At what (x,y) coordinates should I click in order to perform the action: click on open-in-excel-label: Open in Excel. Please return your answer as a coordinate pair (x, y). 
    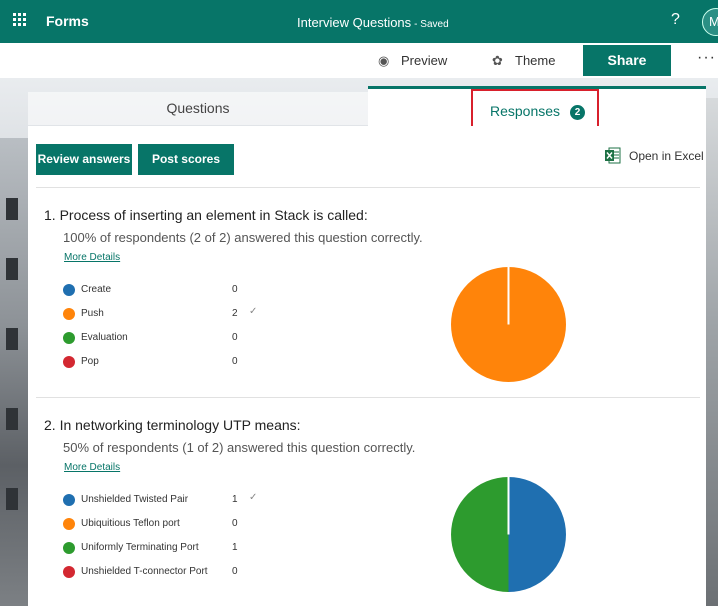
    Looking at the image, I should click on (666, 156).